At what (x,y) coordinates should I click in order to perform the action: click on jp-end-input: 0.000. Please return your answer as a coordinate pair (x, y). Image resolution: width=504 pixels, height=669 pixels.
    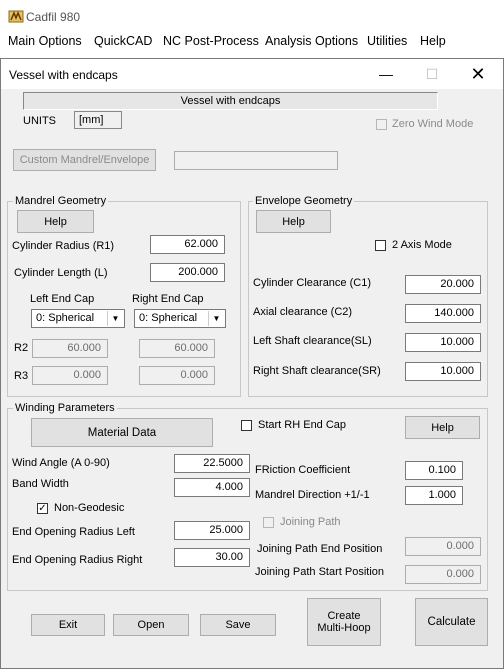
    Looking at the image, I should click on (443, 546).